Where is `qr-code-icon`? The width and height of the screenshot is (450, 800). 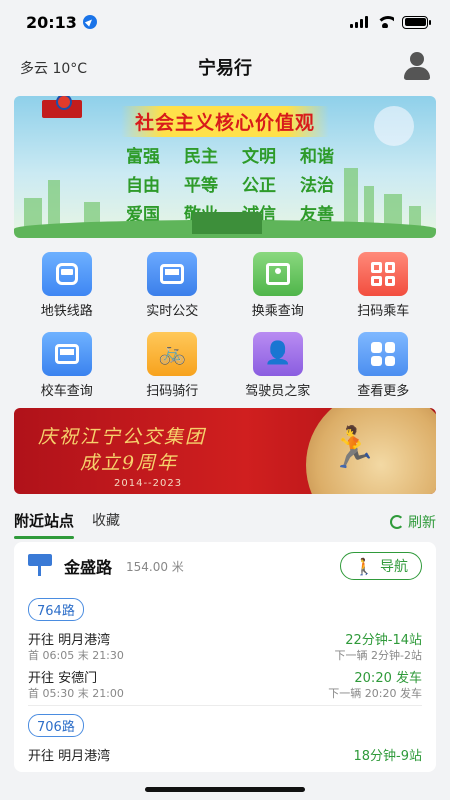 qr-code-icon is located at coordinates (383, 274).